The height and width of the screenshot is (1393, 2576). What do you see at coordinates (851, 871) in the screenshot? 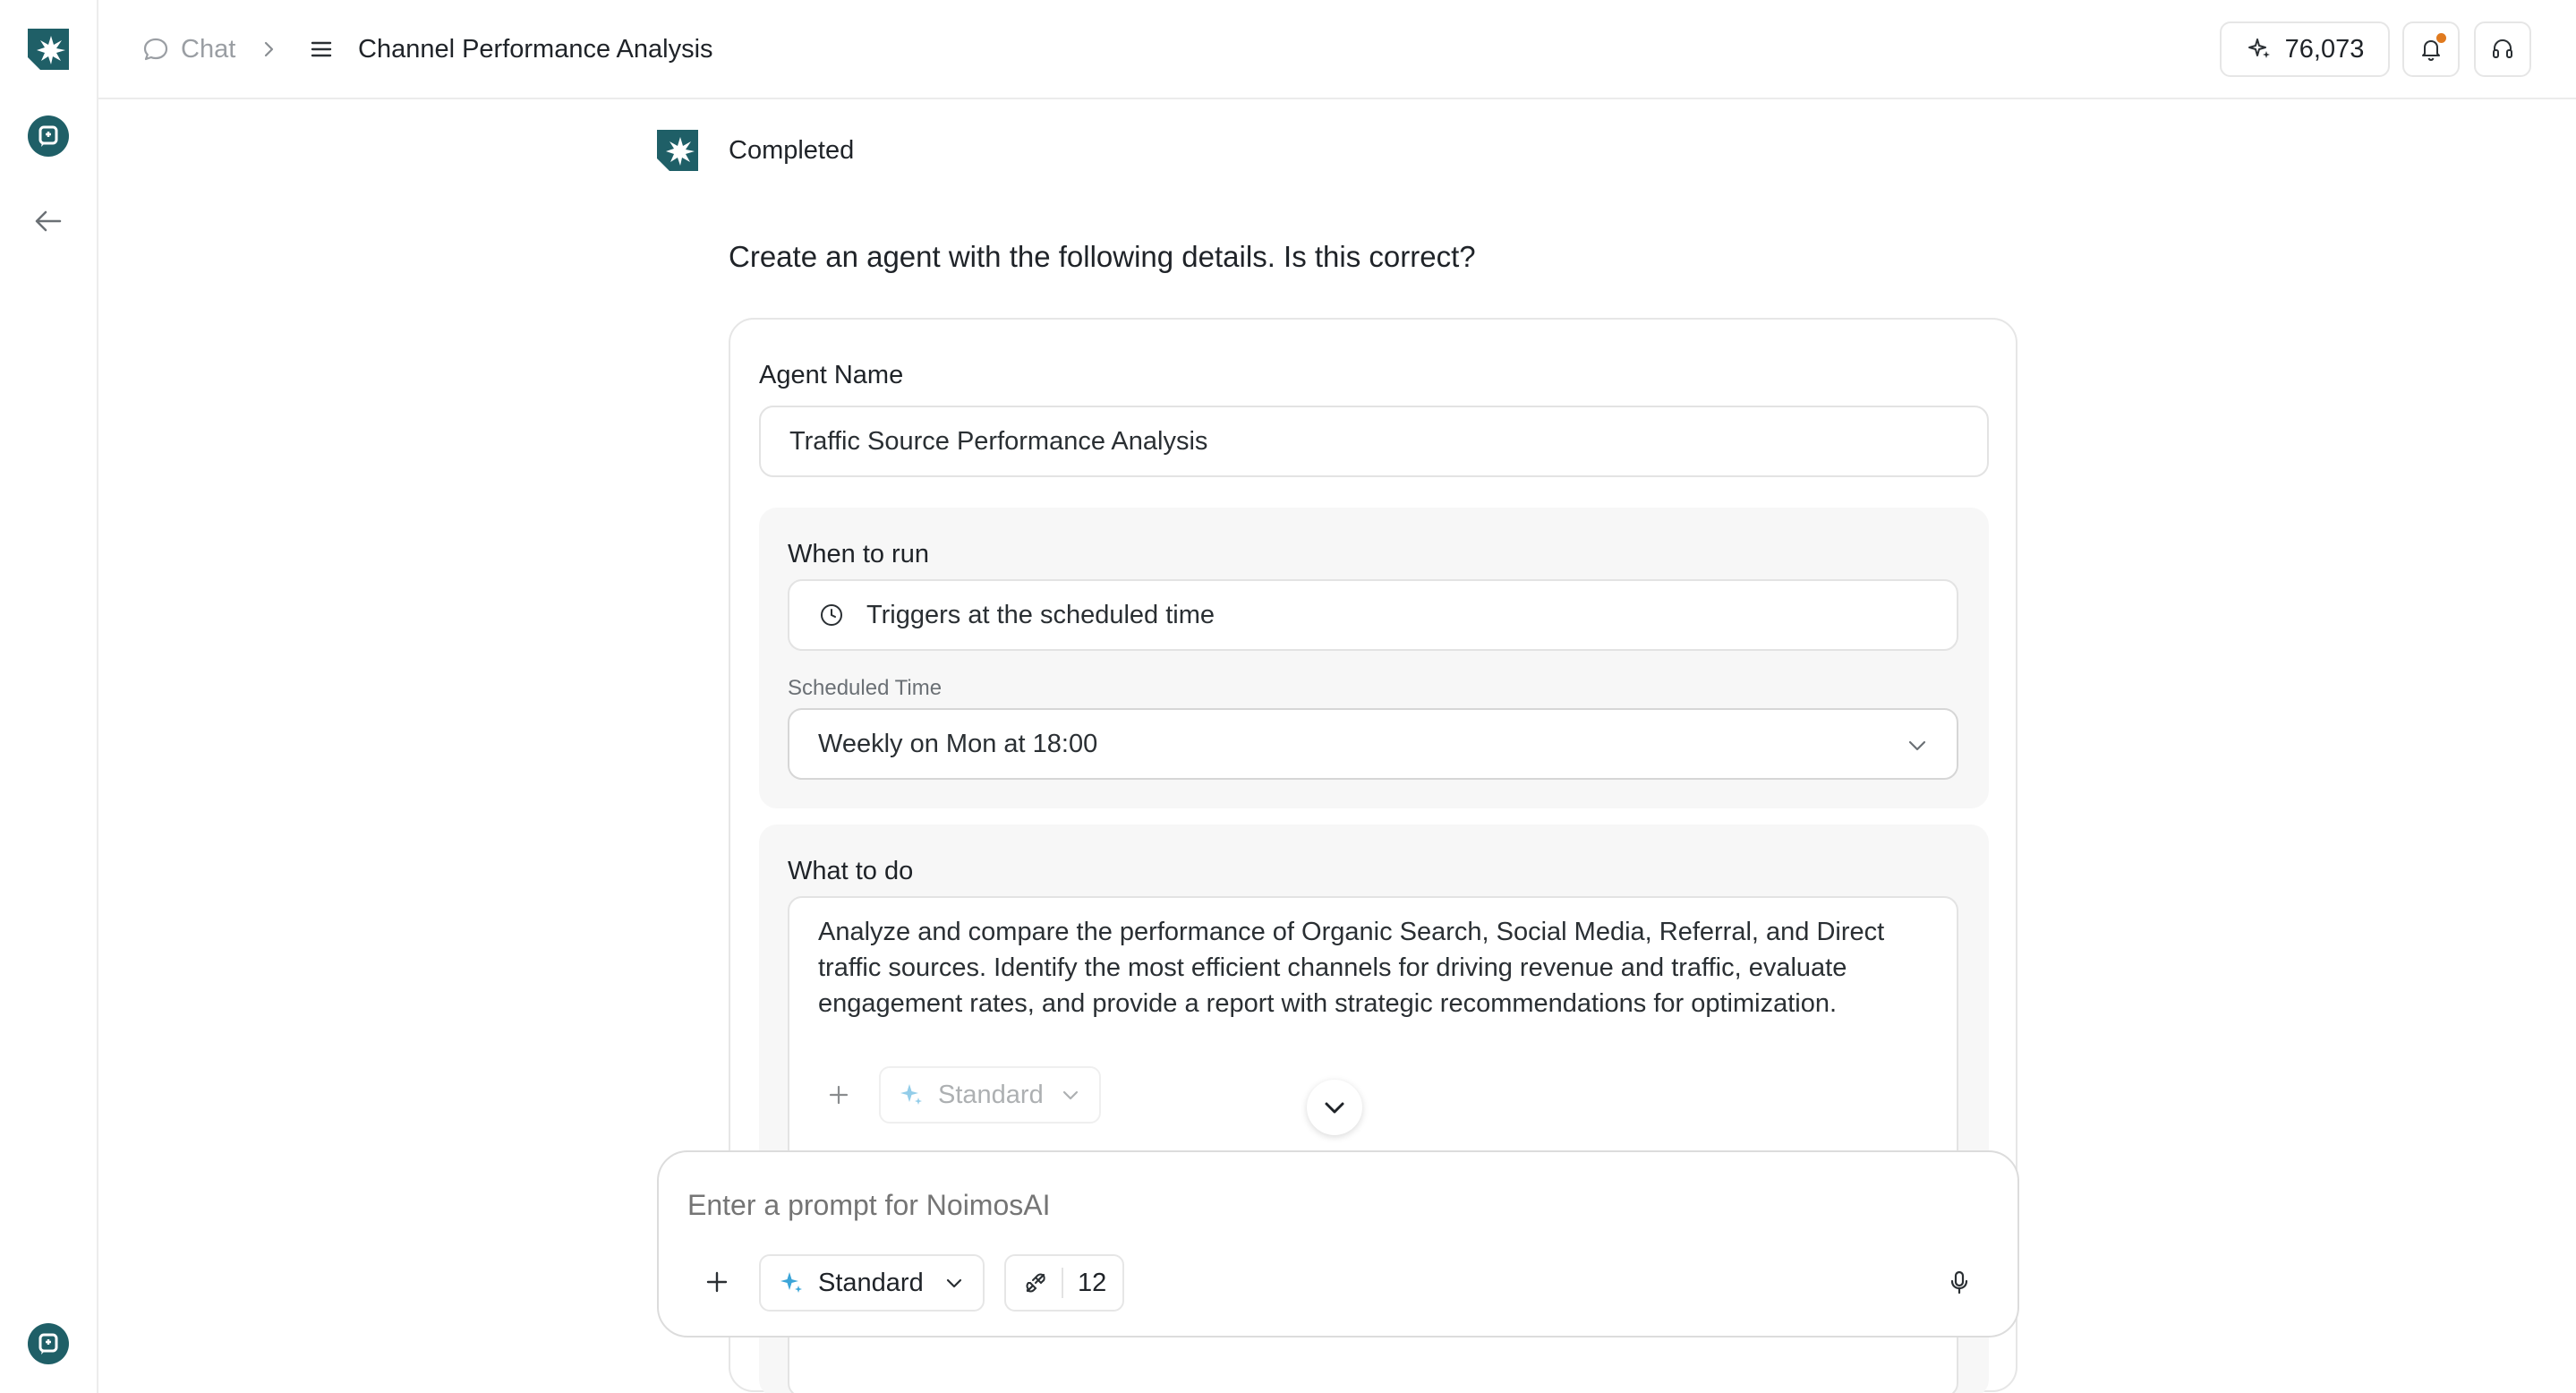
I see `what-to-do-label: What to do` at bounding box center [851, 871].